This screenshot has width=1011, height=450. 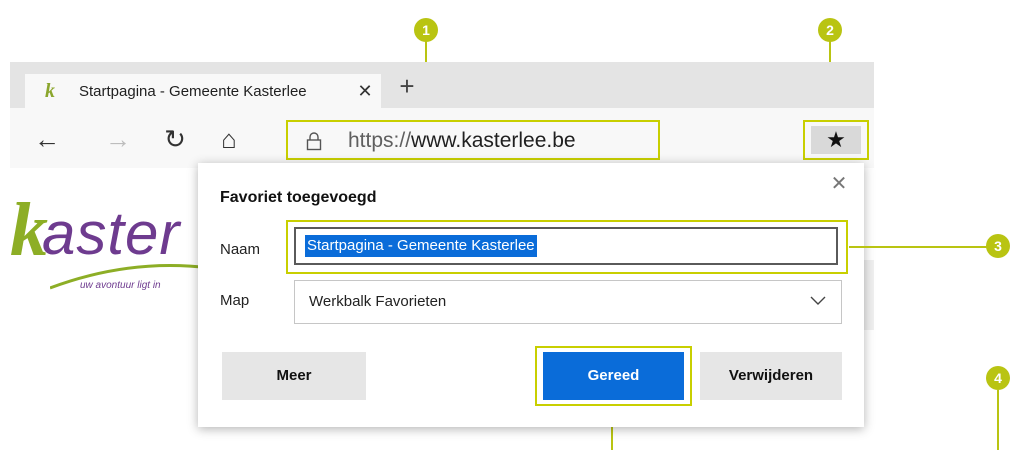 I want to click on name-label: Naam, so click(x=240, y=249).